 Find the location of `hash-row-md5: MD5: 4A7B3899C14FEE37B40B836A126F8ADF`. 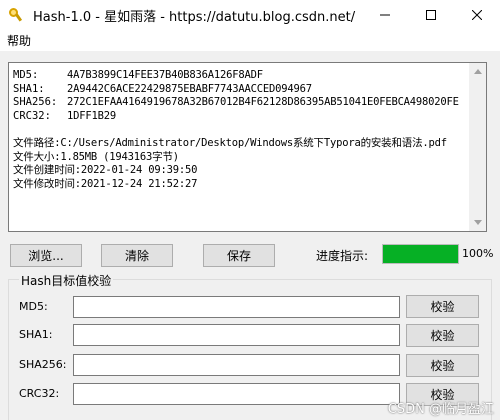

hash-row-md5: MD5: 4A7B3899C14FEE37B40B836A126F8ADF is located at coordinates (247, 76).